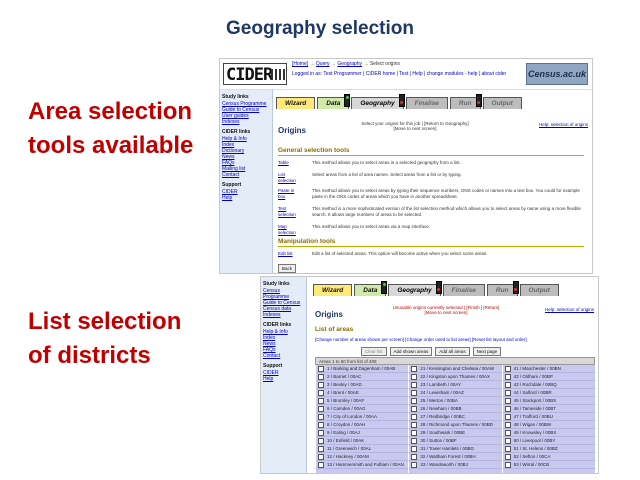  Describe the element at coordinates (455, 433) in the screenshot. I see `area-list-item: 29 / Southwark / 00BE` at that location.